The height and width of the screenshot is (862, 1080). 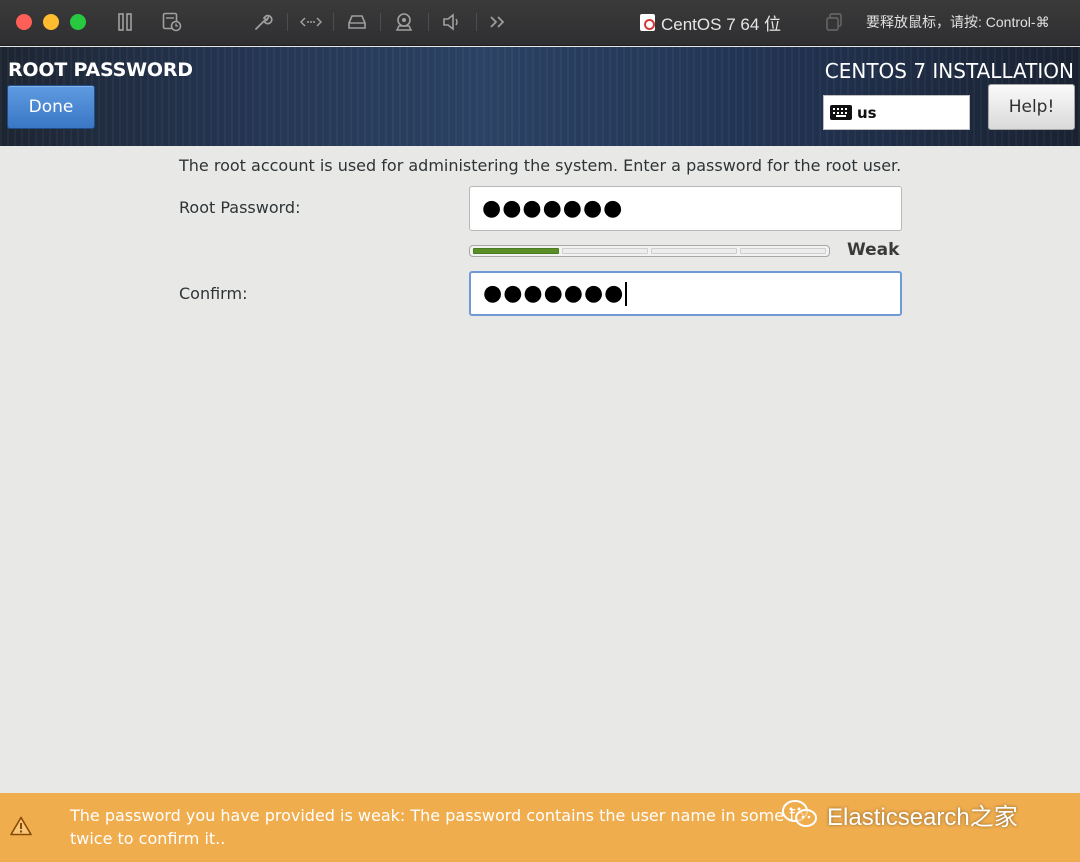 What do you see at coordinates (263, 22) in the screenshot?
I see `settings-wrench-icon` at bounding box center [263, 22].